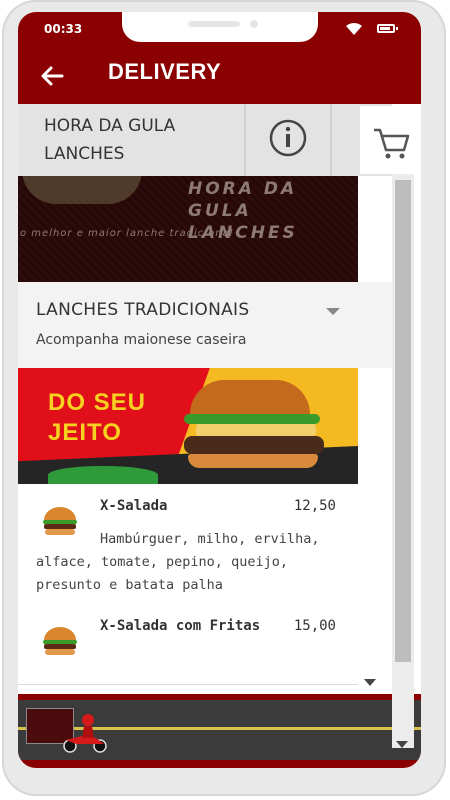  I want to click on store-name: HORA DA GULA LANCHES, so click(110, 140).